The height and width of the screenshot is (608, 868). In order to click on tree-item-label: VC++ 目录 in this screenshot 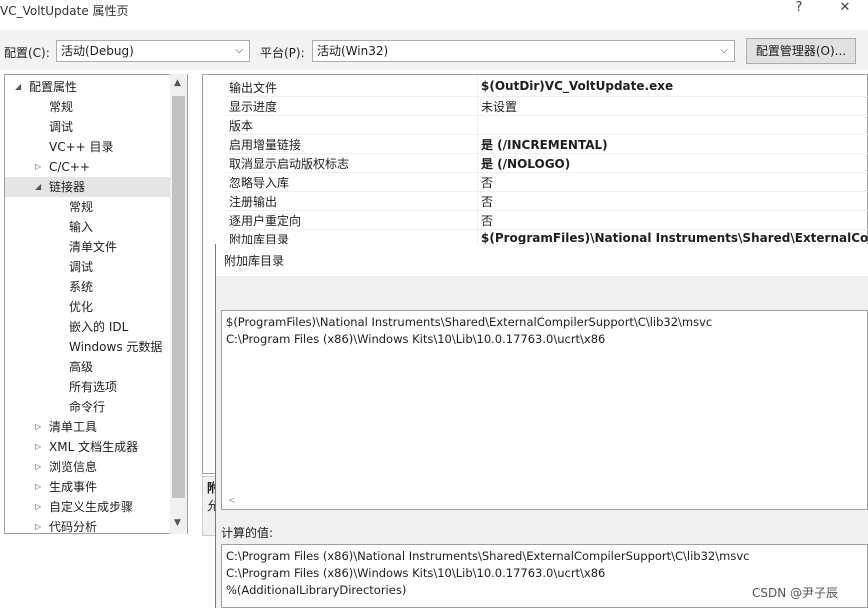, I will do `click(81, 147)`.